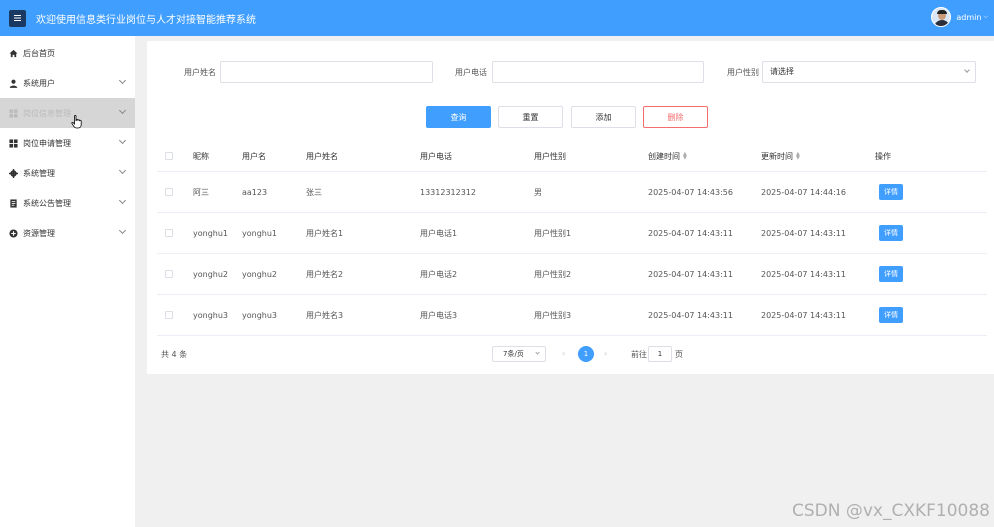 This screenshot has width=994, height=527. I want to click on sidebar-item-label: 后台首页, so click(39, 53).